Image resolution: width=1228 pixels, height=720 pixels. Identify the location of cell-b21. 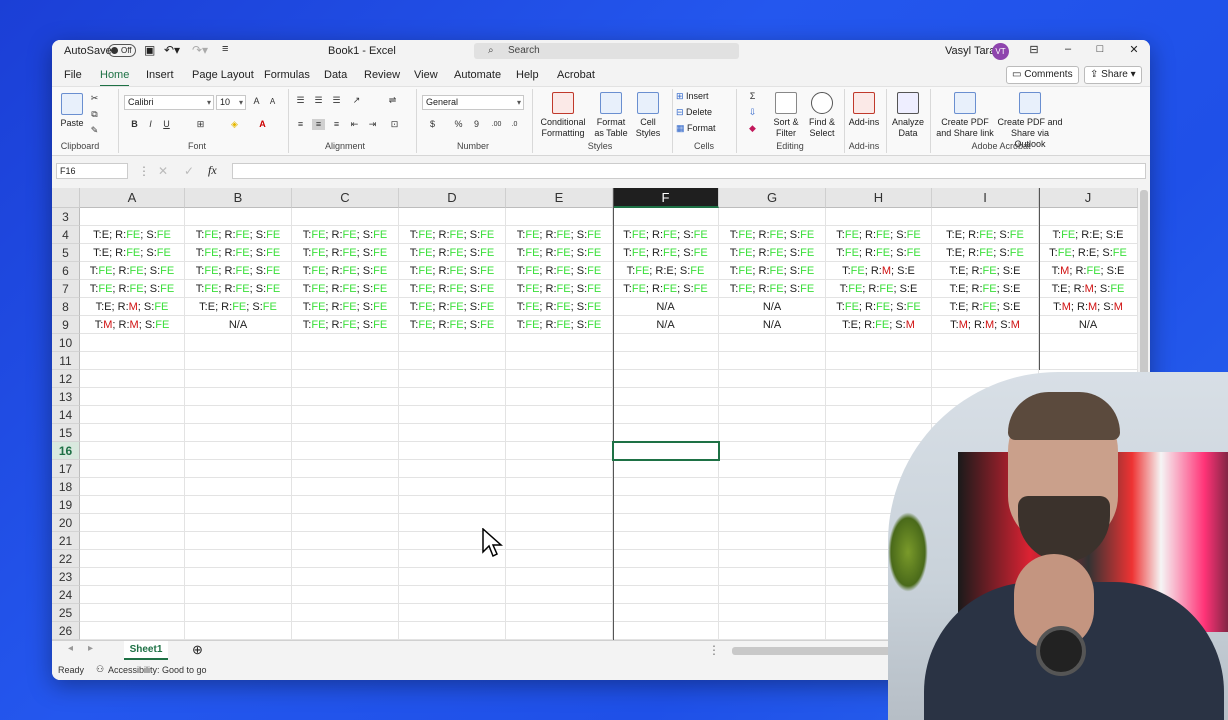
(238, 541).